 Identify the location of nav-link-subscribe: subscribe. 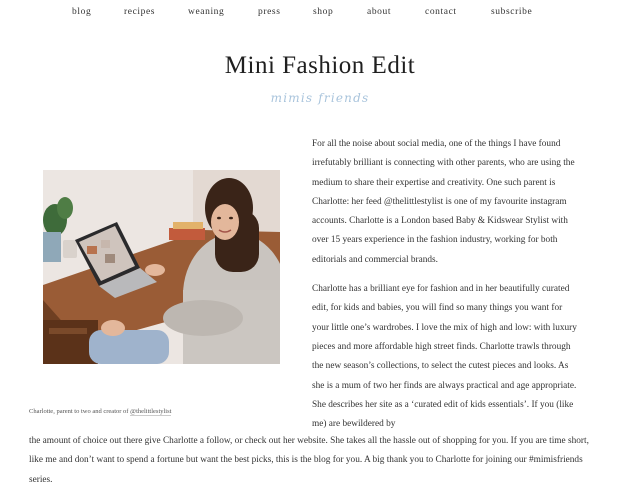
(511, 12).